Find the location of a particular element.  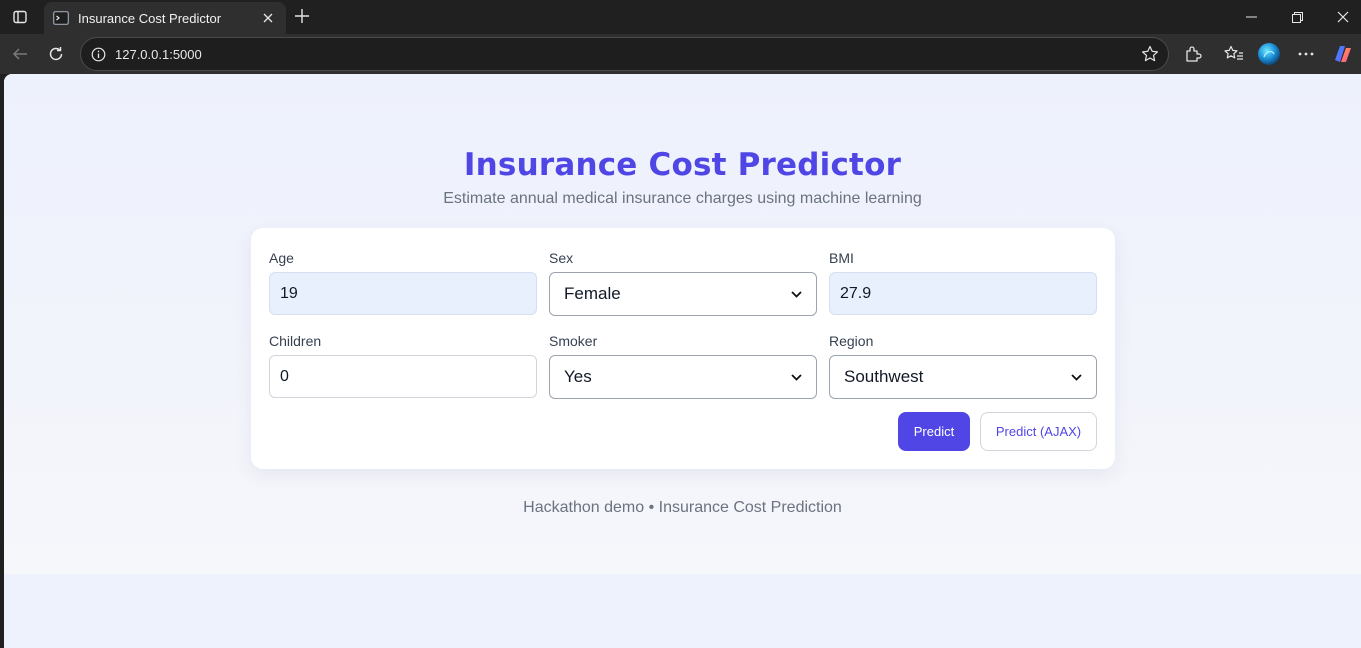

tab-title: Insurance Cost Predictor is located at coordinates (150, 18).